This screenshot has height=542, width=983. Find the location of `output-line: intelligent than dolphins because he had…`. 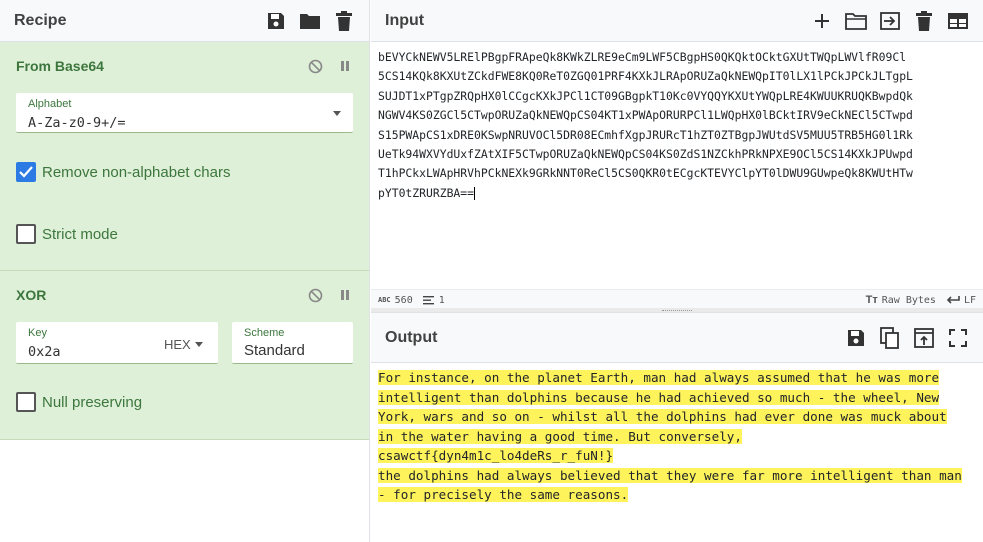

output-line: intelligent than dolphins because he had… is located at coordinates (680, 398).